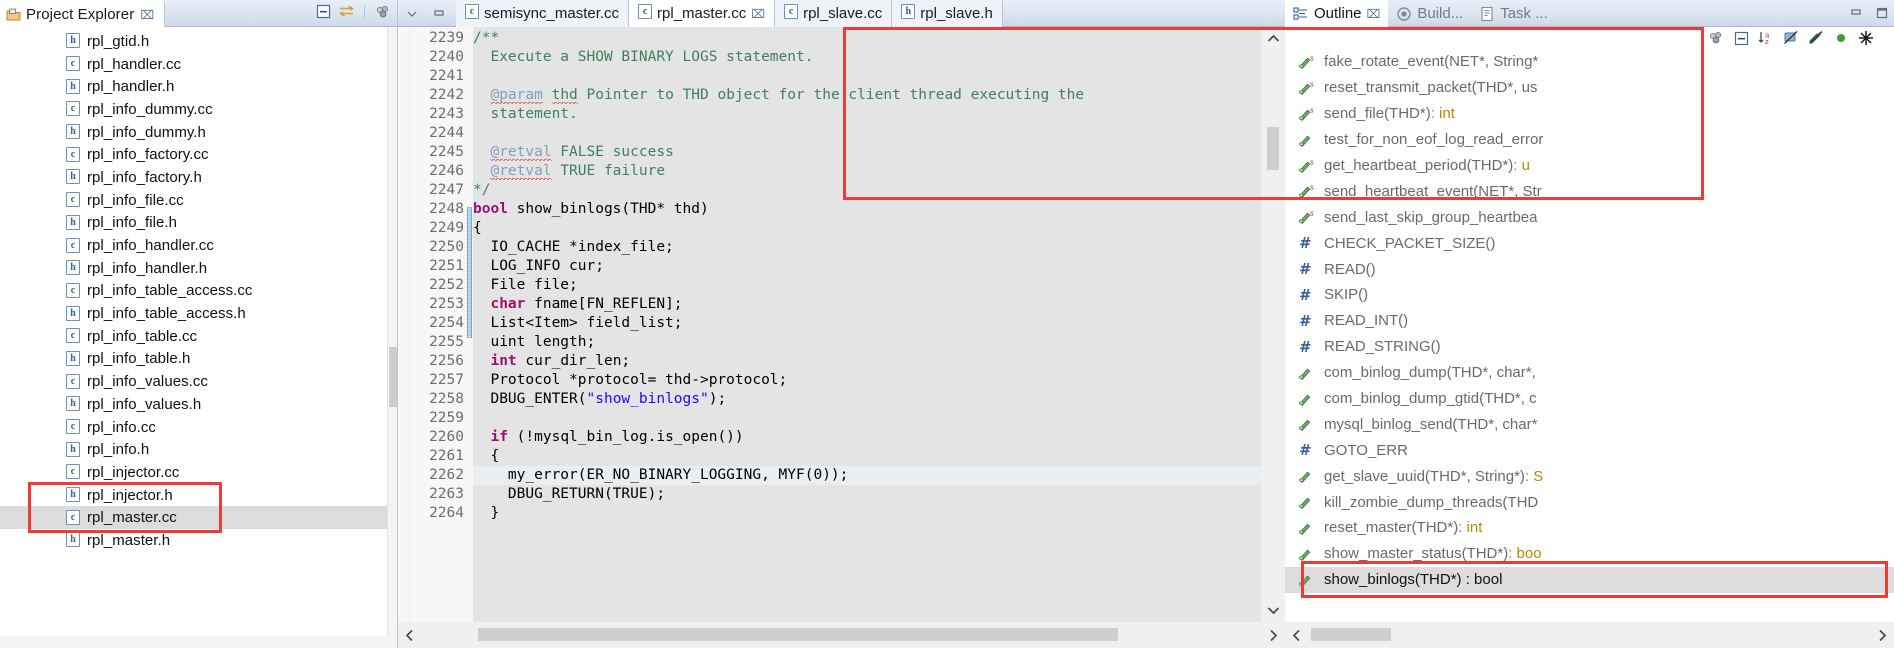 The width and height of the screenshot is (1894, 648). Describe the element at coordinates (193, 381) in the screenshot. I see `tree-item-rpl-info-values-cc: rpl_info_values.cc` at that location.